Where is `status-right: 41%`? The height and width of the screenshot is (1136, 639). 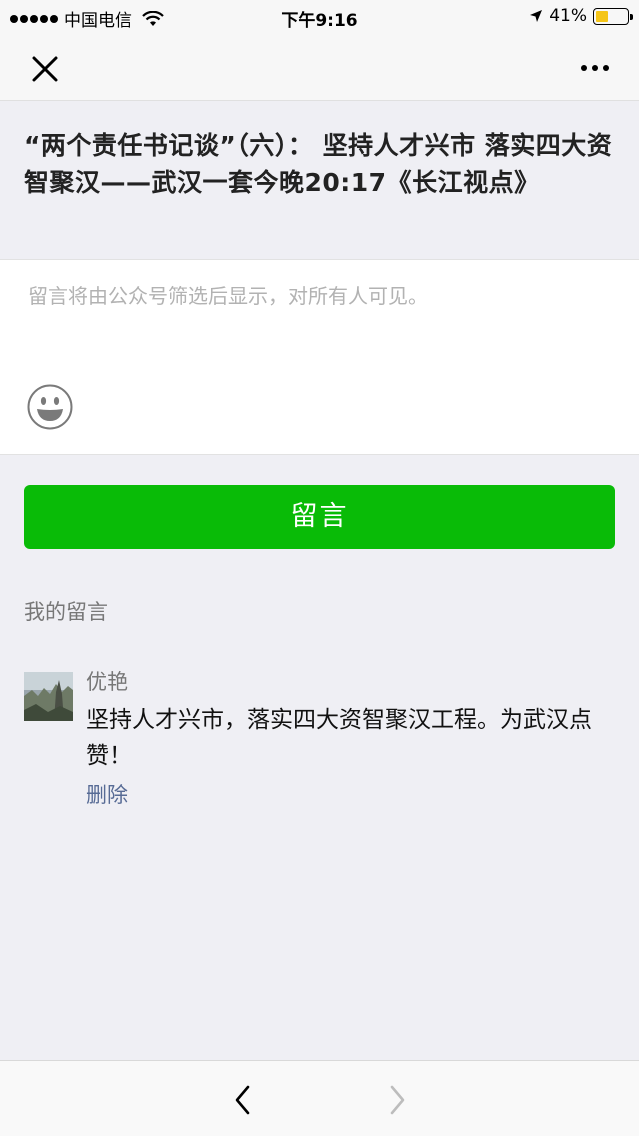
status-right: 41% is located at coordinates (581, 16).